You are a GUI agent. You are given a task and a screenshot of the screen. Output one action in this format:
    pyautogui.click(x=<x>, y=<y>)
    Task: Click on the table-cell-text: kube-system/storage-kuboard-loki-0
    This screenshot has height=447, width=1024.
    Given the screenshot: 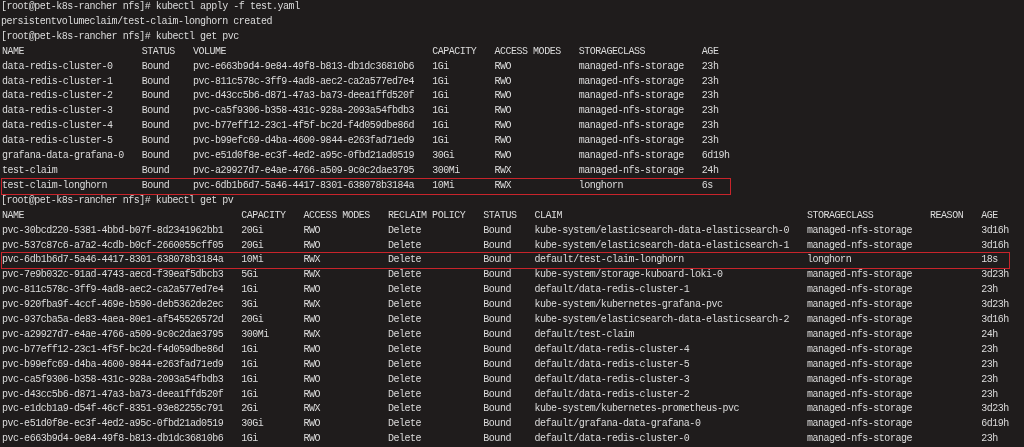 What is the action you would take?
    pyautogui.click(x=629, y=275)
    